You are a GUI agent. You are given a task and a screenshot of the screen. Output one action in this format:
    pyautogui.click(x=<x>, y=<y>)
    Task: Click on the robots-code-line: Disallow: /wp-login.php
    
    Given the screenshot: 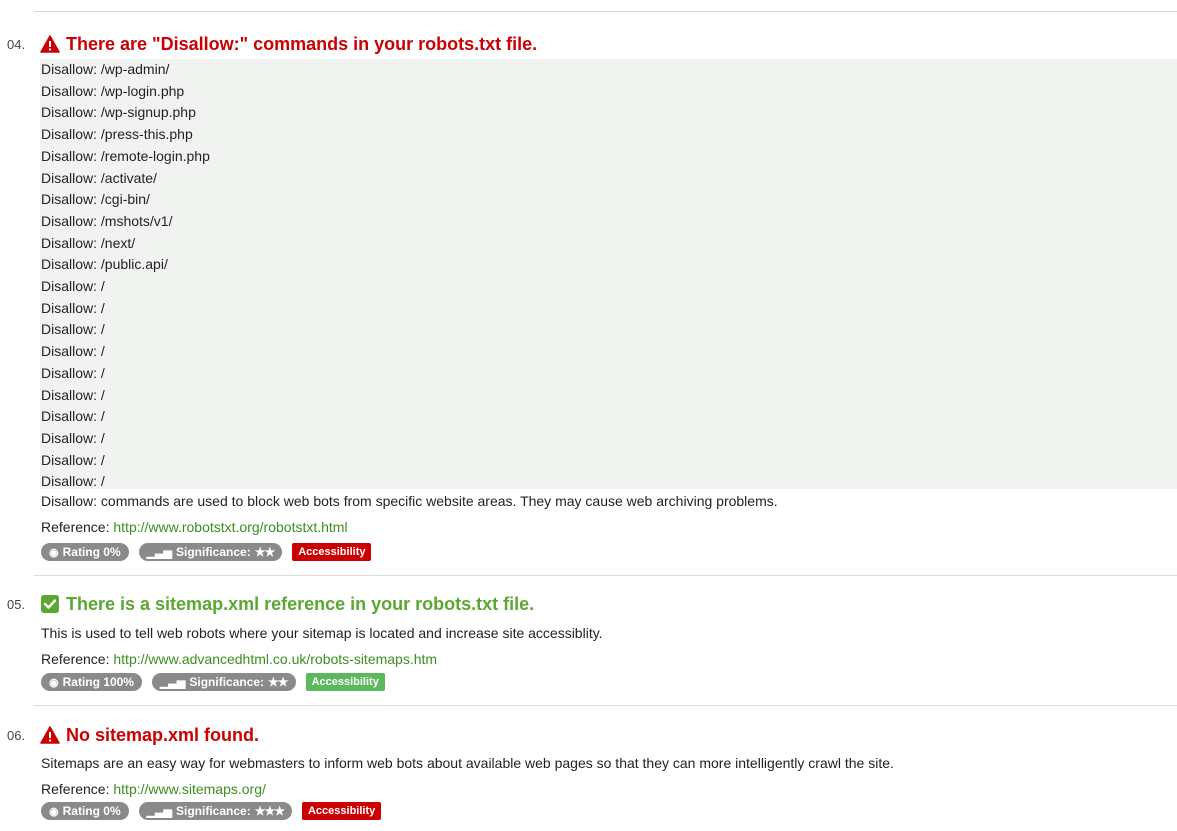 What is the action you would take?
    pyautogui.click(x=113, y=90)
    